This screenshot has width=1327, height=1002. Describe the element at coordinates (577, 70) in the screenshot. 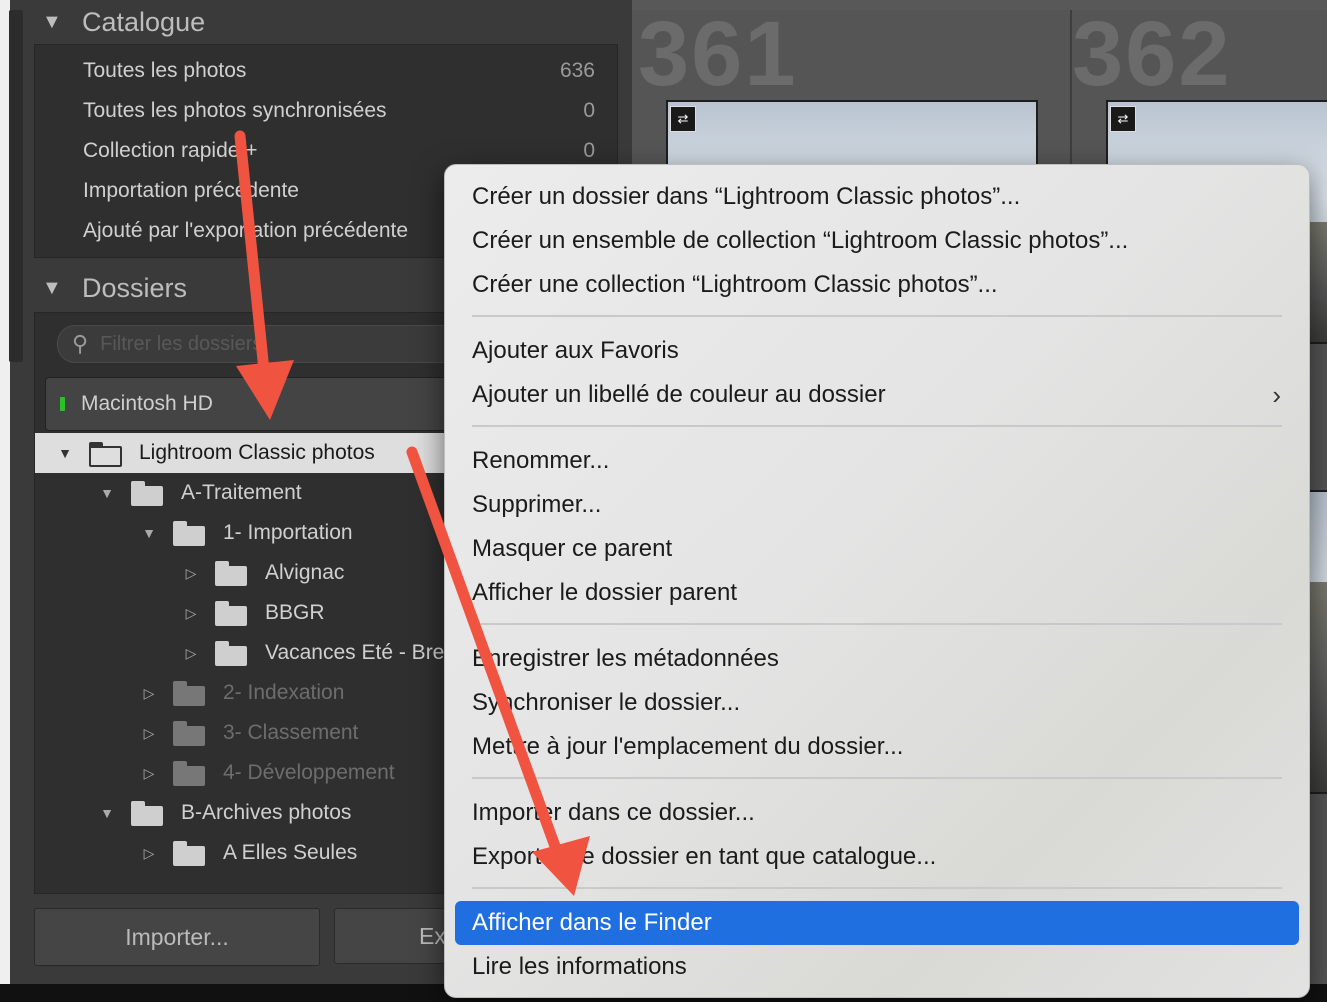

I see `catalog-item-count: 636` at that location.